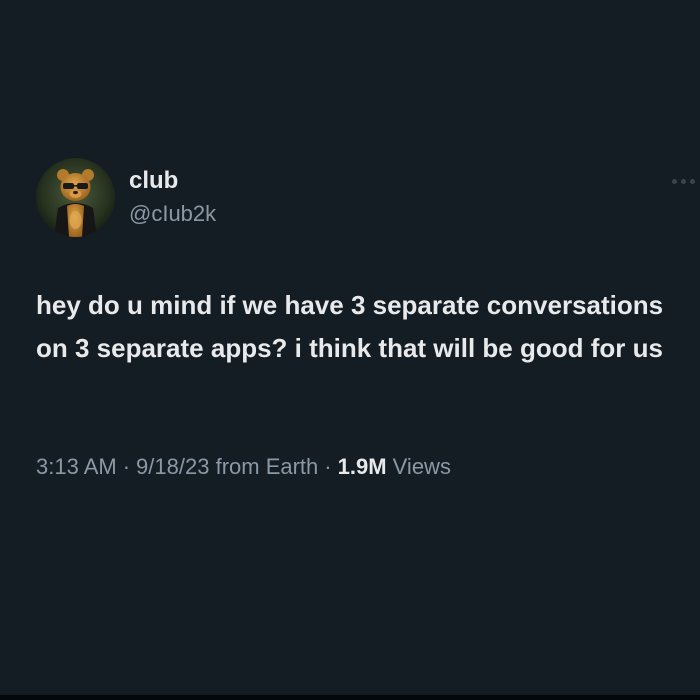 The image size is (700, 700). I want to click on avatar, so click(75, 197).